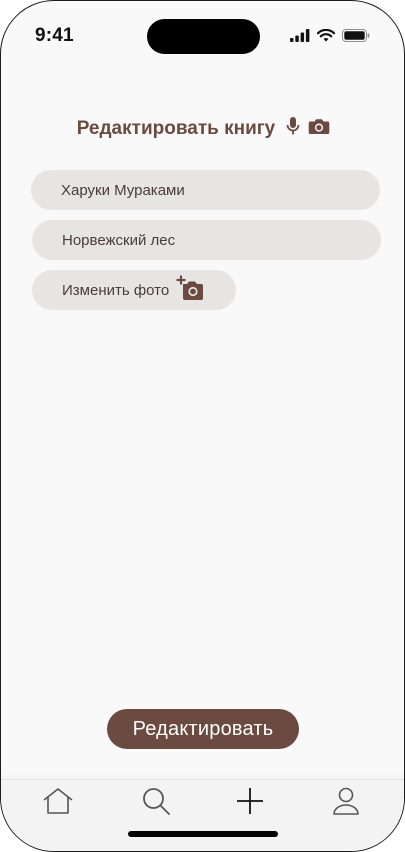 The width and height of the screenshot is (405, 852). I want to click on microphone-icon, so click(293, 128).